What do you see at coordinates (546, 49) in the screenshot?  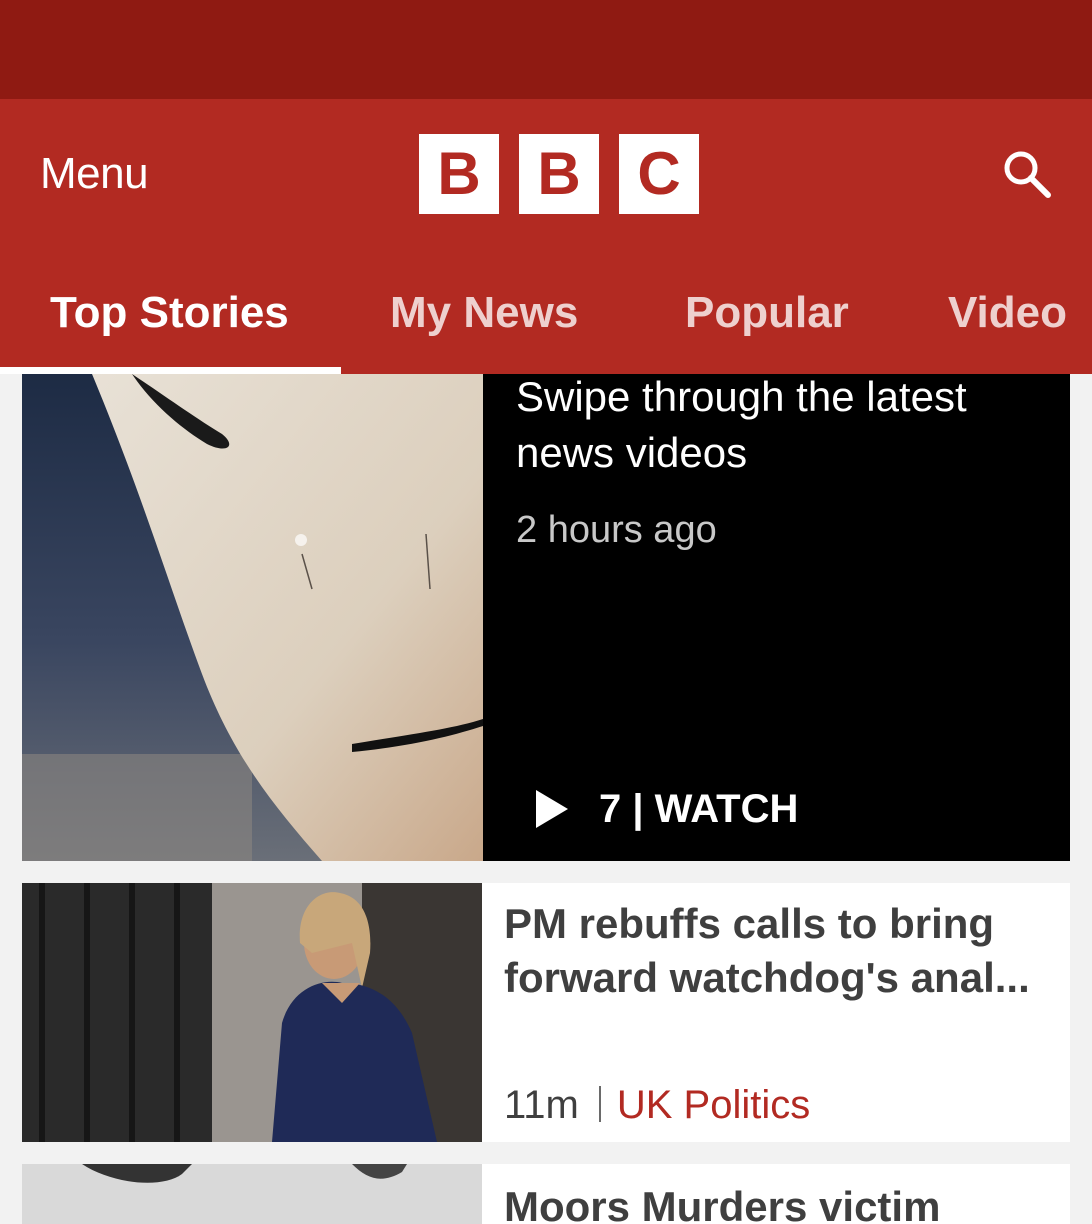 I see `status-bar` at bounding box center [546, 49].